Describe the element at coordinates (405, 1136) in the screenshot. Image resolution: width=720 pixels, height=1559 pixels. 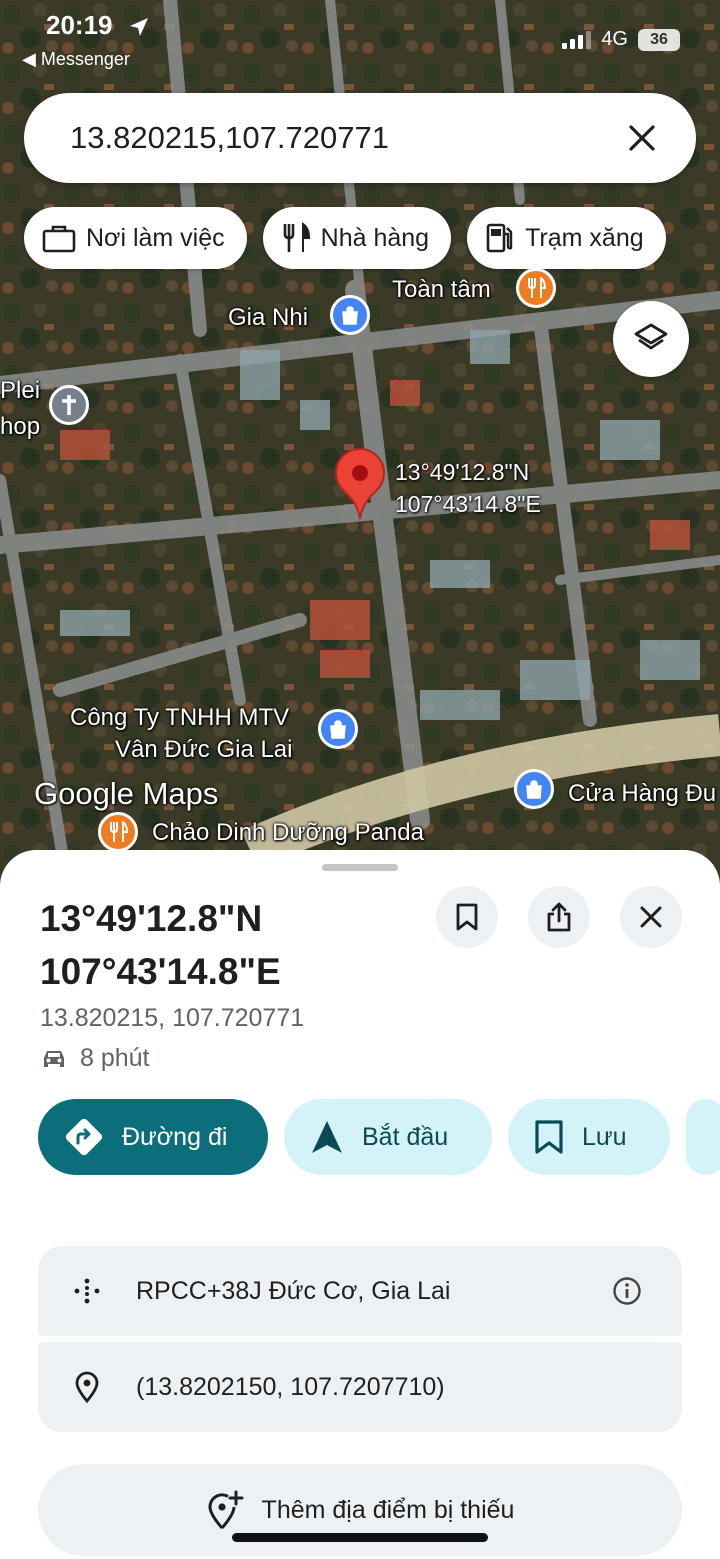
I see `start-label: Bắt đầu` at that location.